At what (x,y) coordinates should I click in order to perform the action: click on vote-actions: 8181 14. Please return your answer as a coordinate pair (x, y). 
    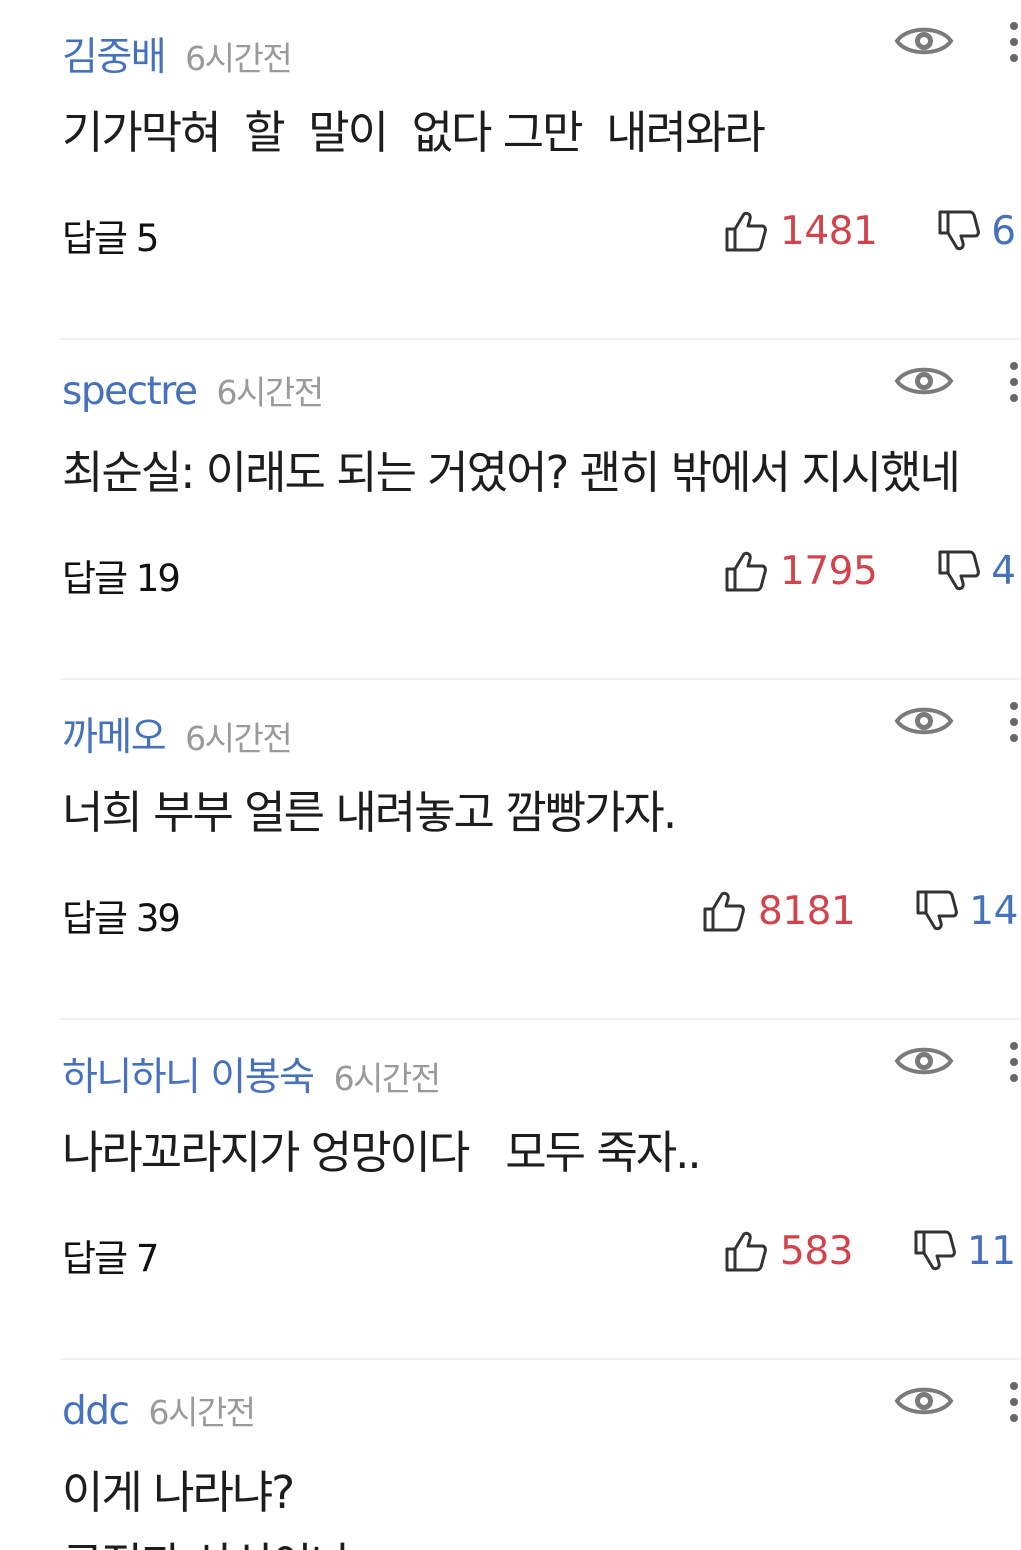
    Looking at the image, I should click on (860, 911).